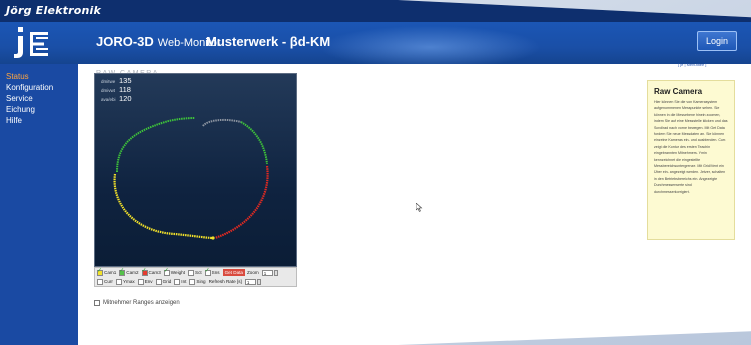  I want to click on ranges-checkbox, so click(97, 303).